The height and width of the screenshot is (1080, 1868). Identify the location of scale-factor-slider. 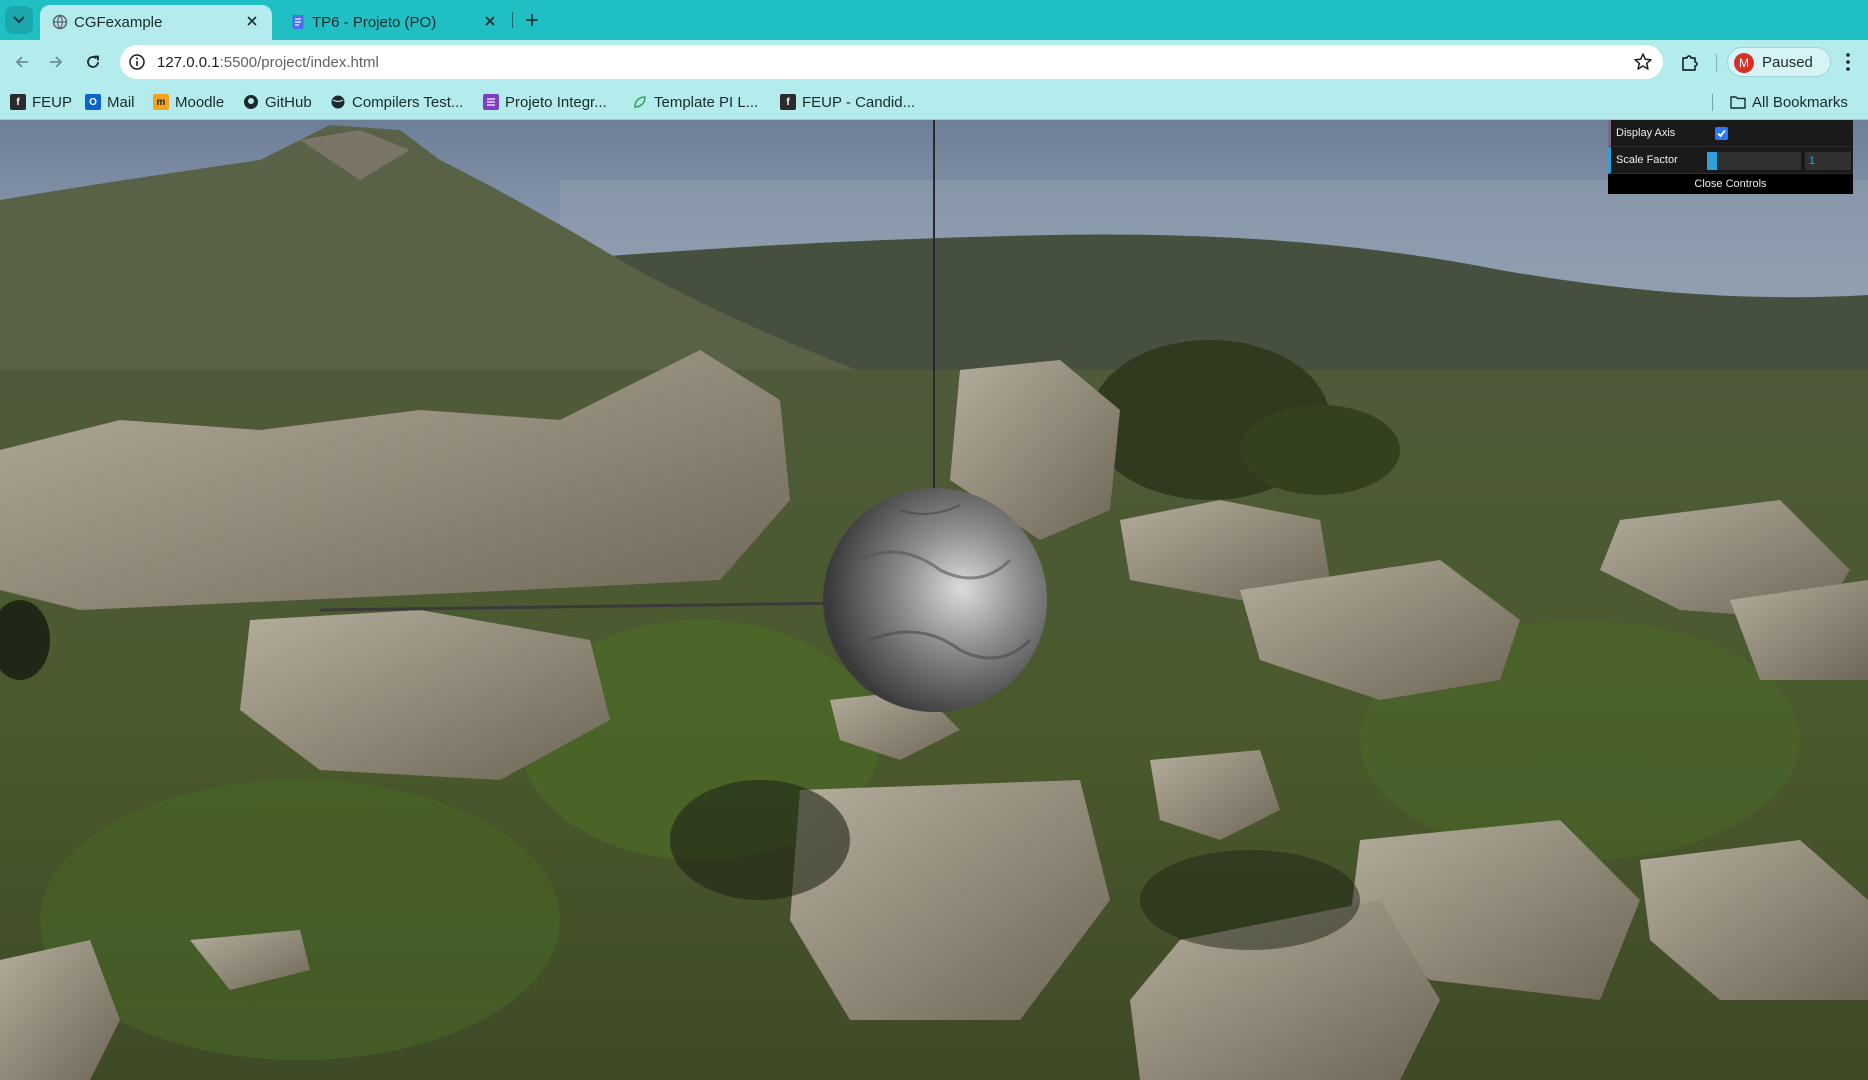
(1754, 161).